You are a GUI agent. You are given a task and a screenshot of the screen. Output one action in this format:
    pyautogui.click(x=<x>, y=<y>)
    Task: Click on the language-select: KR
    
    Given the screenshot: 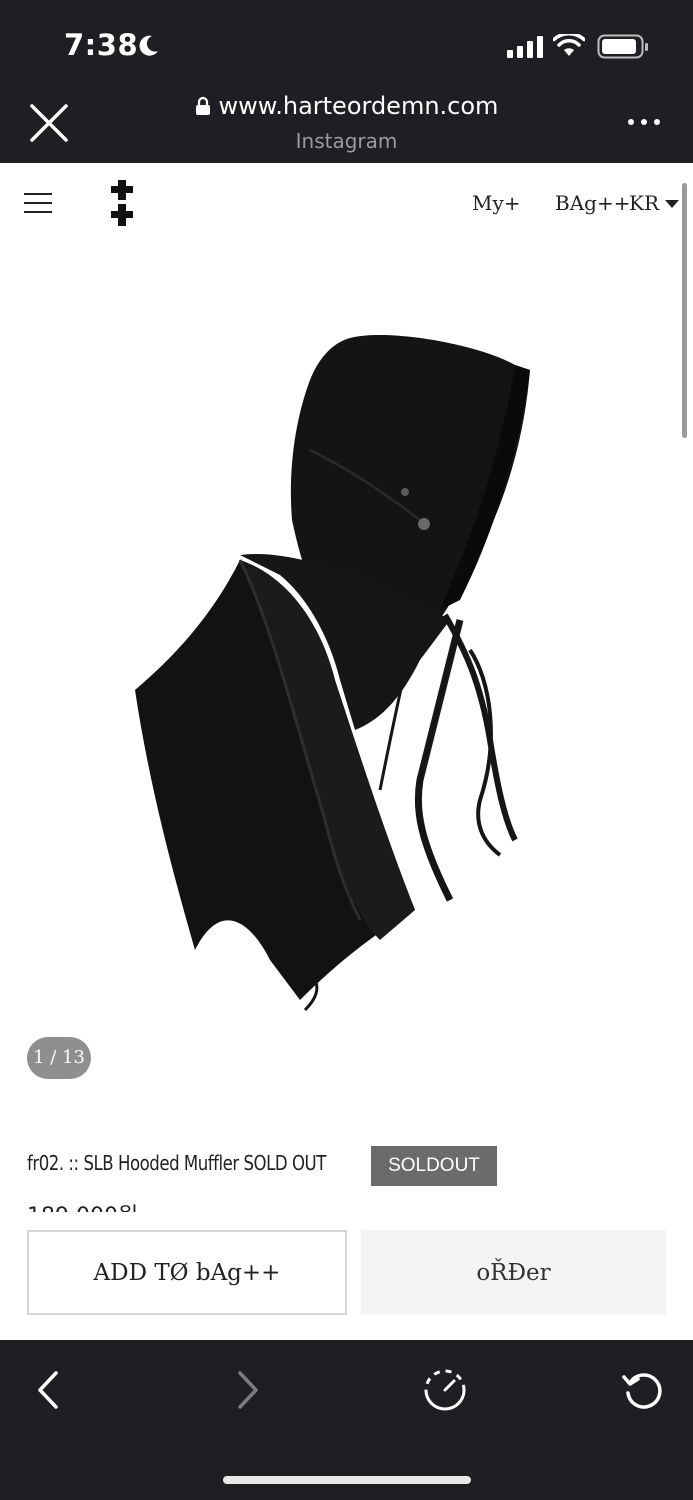 What is the action you would take?
    pyautogui.click(x=654, y=203)
    